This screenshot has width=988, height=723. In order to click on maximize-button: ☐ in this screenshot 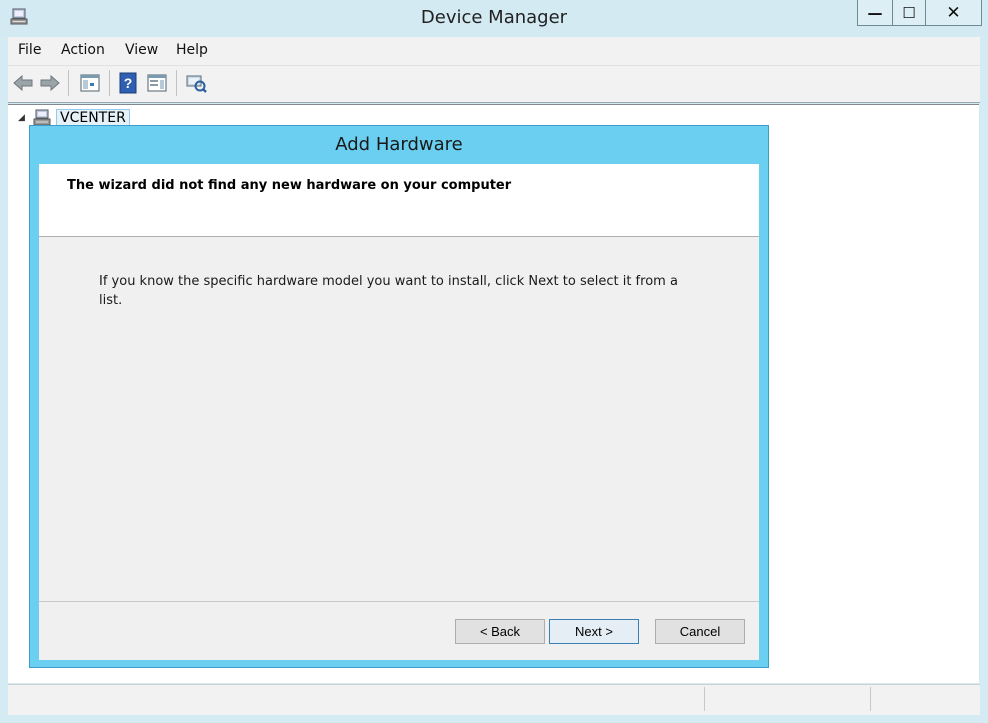, I will do `click(909, 13)`.